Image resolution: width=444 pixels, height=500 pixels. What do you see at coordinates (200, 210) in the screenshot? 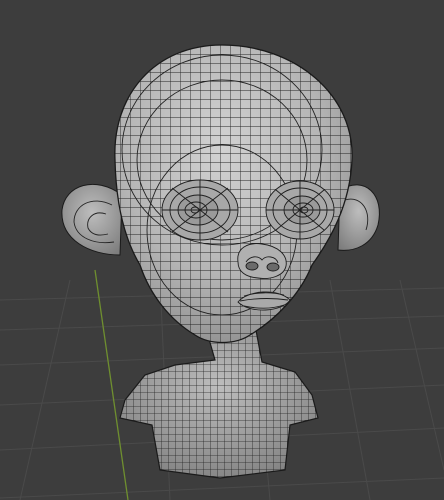
I see `left-eye-socket` at bounding box center [200, 210].